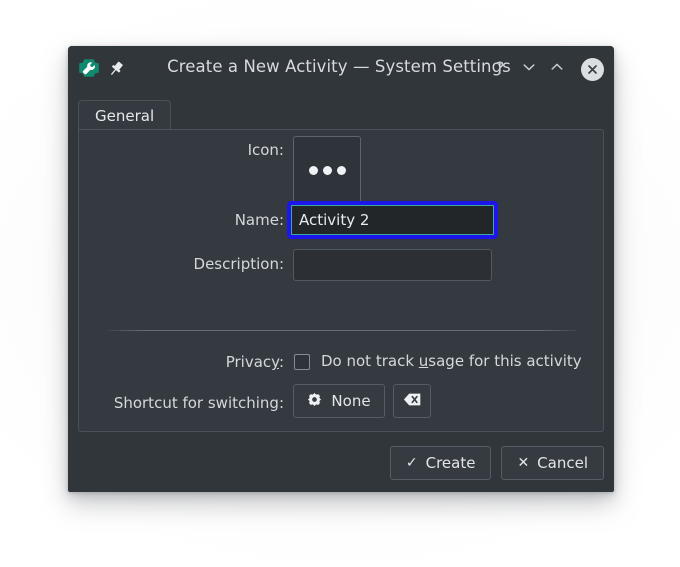 The image size is (680, 567). What do you see at coordinates (275, 362) in the screenshot?
I see `privacy-label-accel: y` at bounding box center [275, 362].